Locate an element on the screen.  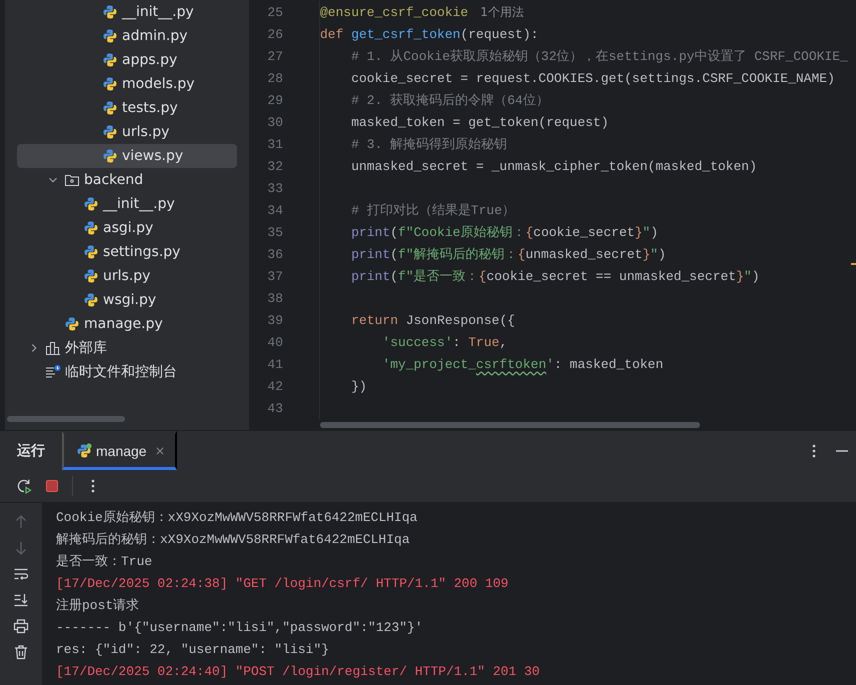
usage-hint: 1个用法 is located at coordinates (502, 12).